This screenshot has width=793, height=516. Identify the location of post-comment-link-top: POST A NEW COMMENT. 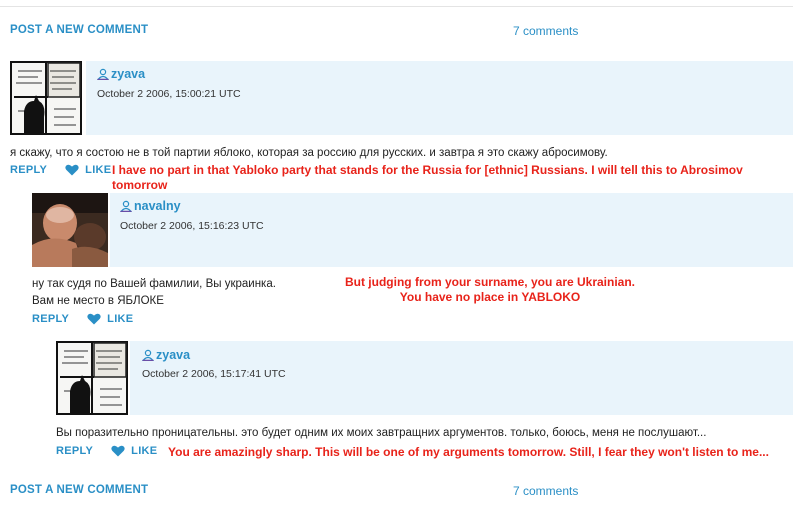
(79, 30).